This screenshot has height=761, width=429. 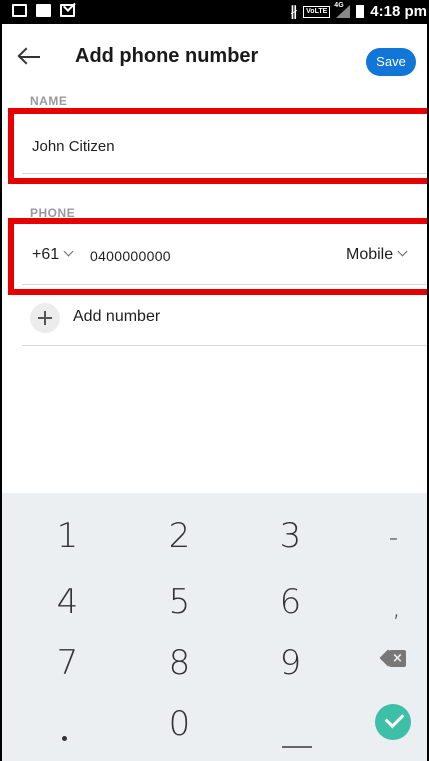 I want to click on app-bar: Add phone number Save, so click(x=214, y=59).